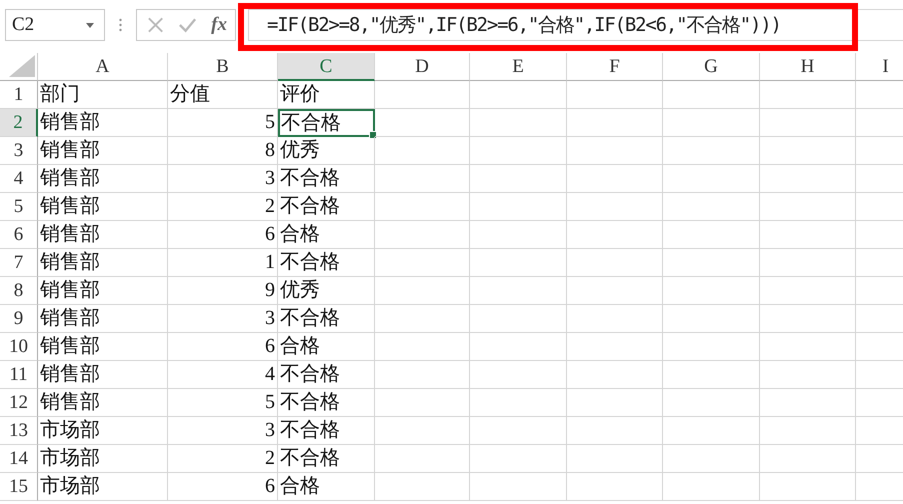  What do you see at coordinates (19, 347) in the screenshot?
I see `row-header: 10` at bounding box center [19, 347].